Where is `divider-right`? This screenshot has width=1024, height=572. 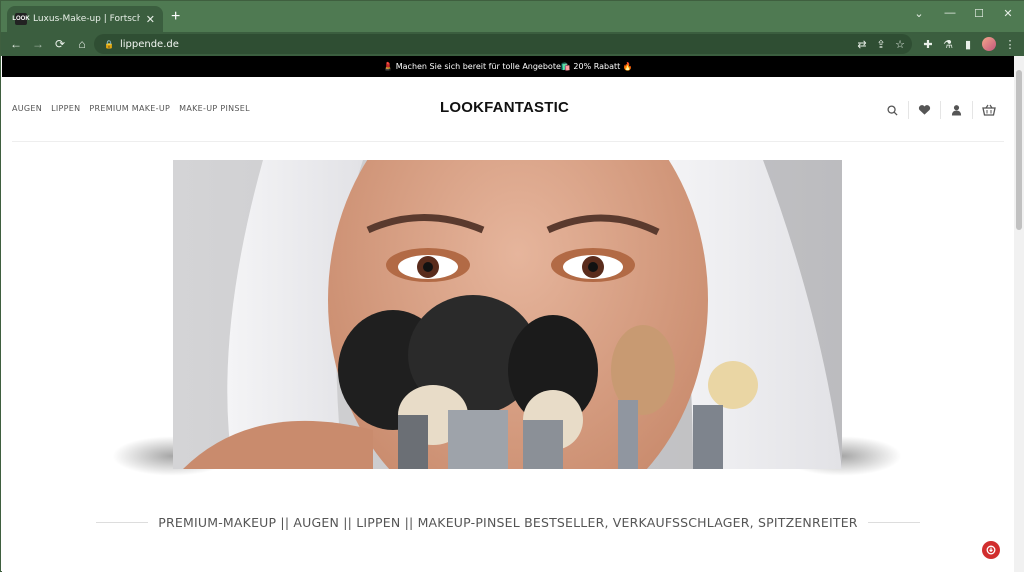
divider-right is located at coordinates (893, 522).